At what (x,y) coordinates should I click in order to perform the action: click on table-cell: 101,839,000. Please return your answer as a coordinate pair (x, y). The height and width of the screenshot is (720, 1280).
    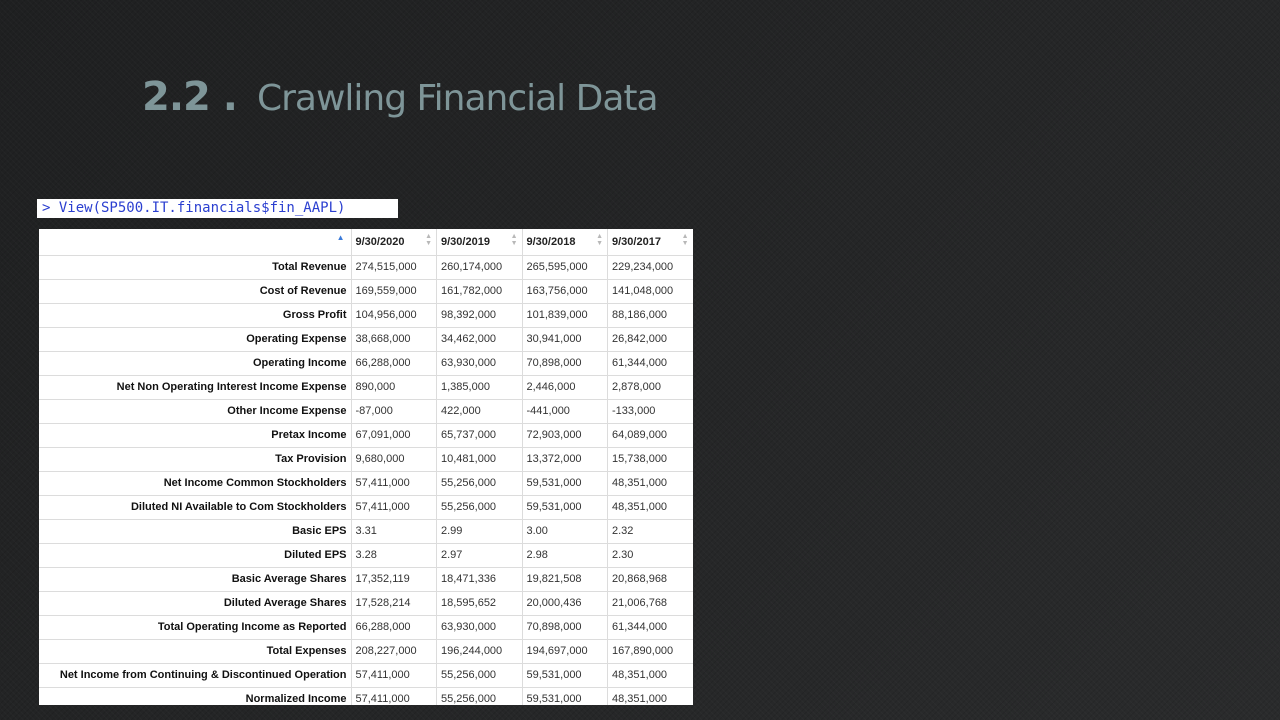
    Looking at the image, I should click on (565, 315).